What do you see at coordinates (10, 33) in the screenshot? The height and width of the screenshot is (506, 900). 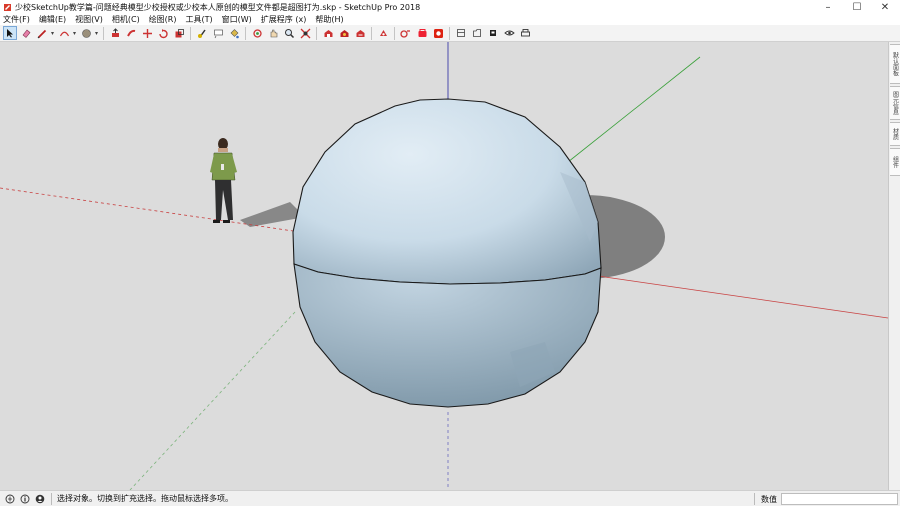 I see `select-tool-icon` at bounding box center [10, 33].